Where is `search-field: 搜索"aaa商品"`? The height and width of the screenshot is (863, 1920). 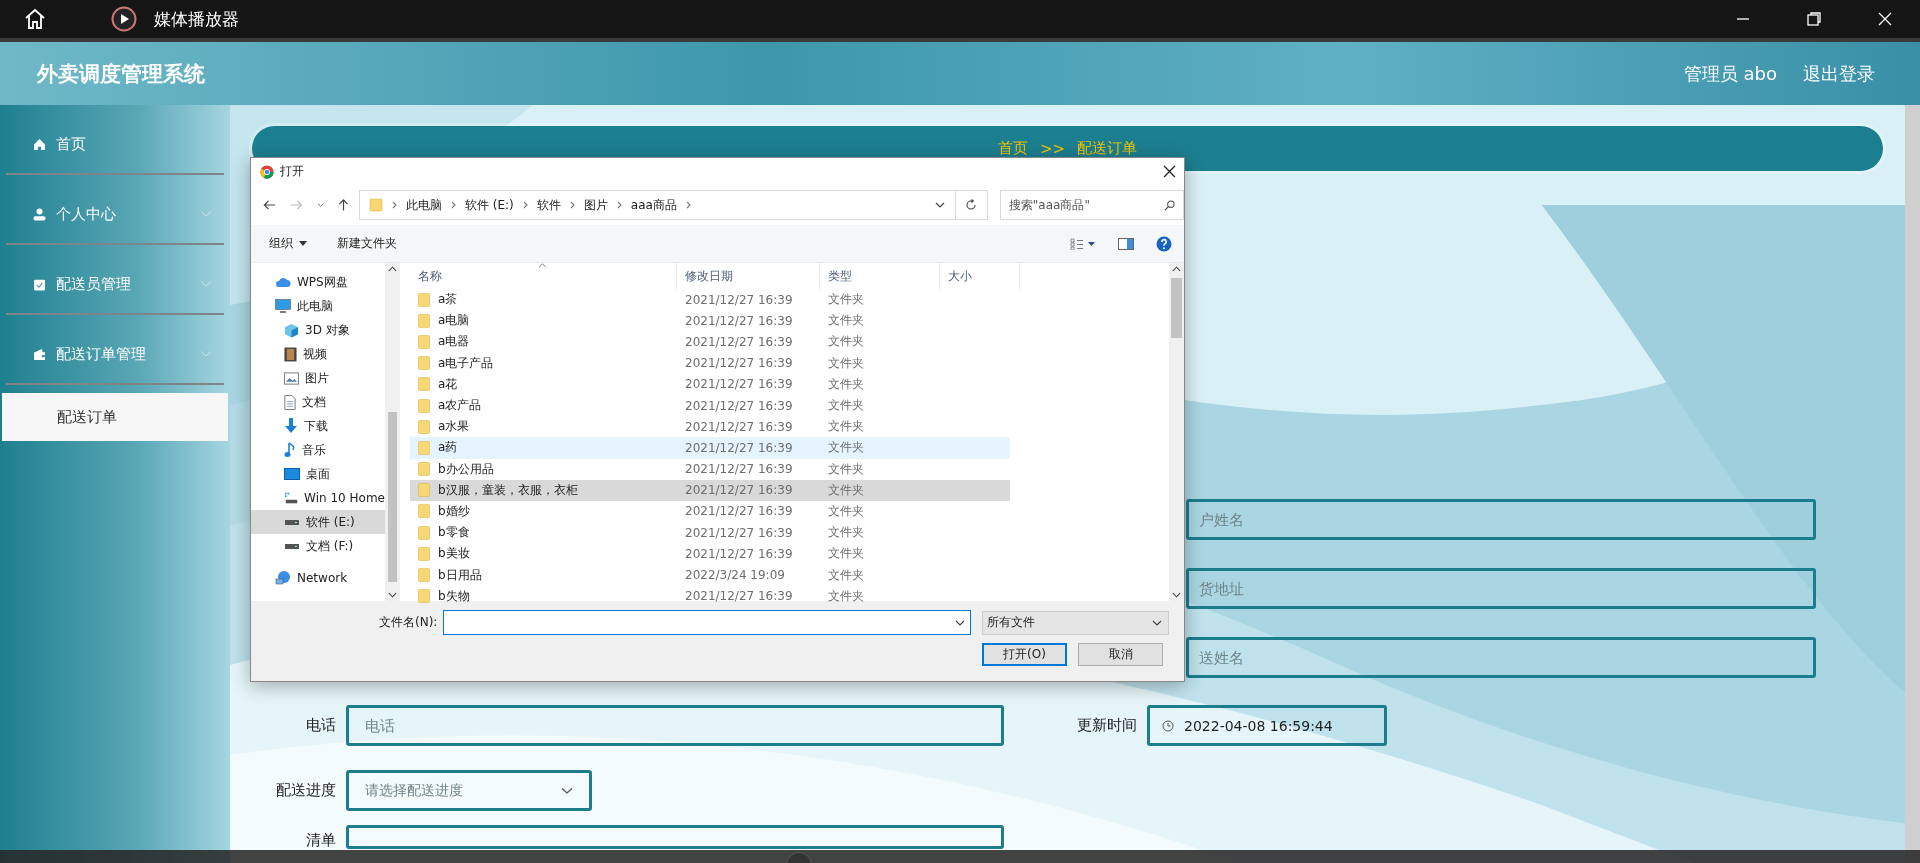 search-field: 搜索"aaa商品" is located at coordinates (1091, 205).